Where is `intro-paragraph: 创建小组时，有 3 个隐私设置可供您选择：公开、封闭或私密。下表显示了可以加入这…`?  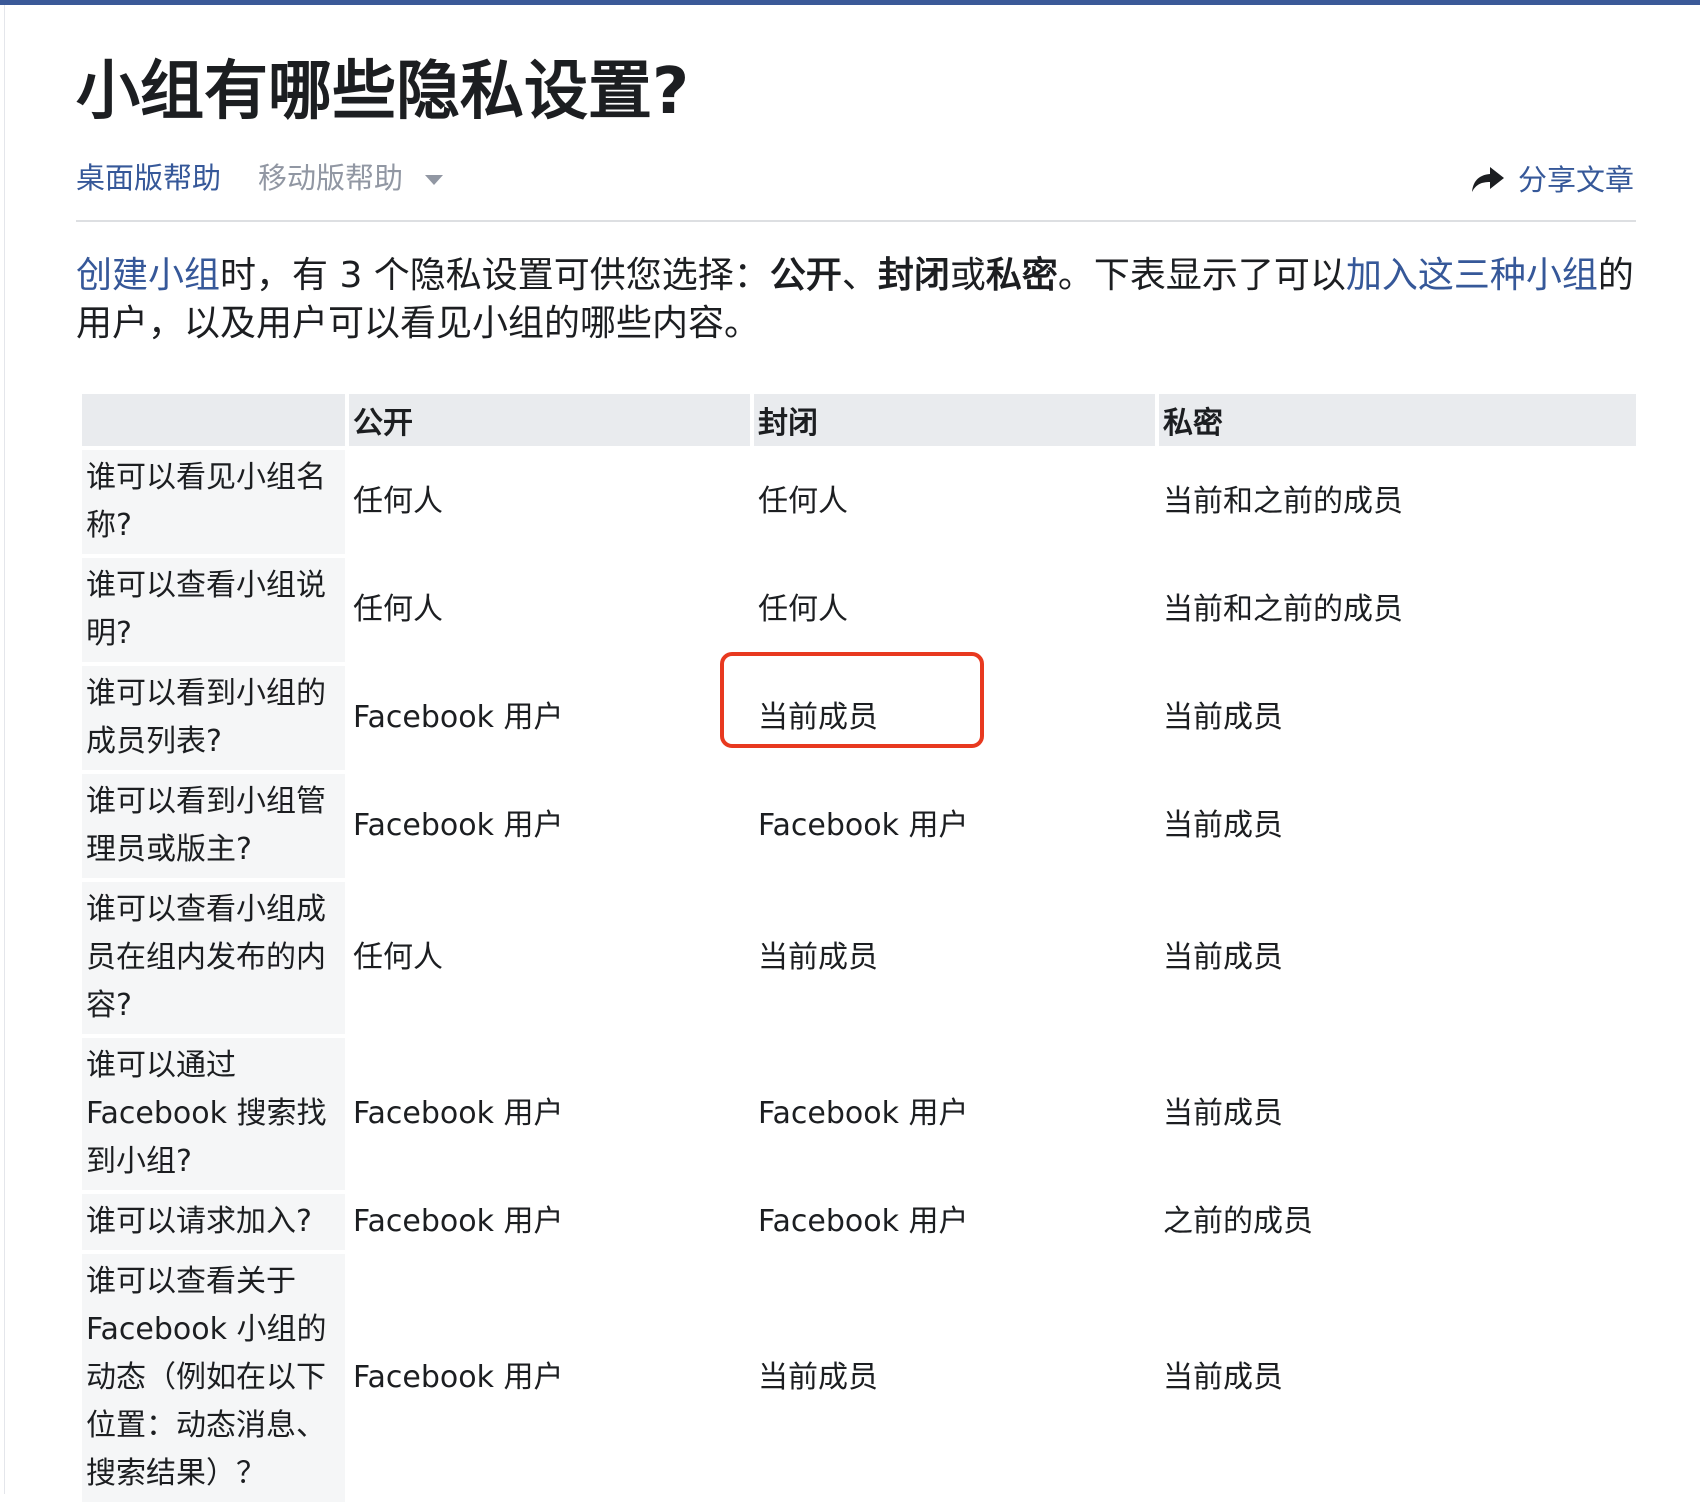 intro-paragraph: 创建小组时，有 3 个隐私设置可供您选择：公开、封闭或私密。下表显示了可以加入这… is located at coordinates (856, 300).